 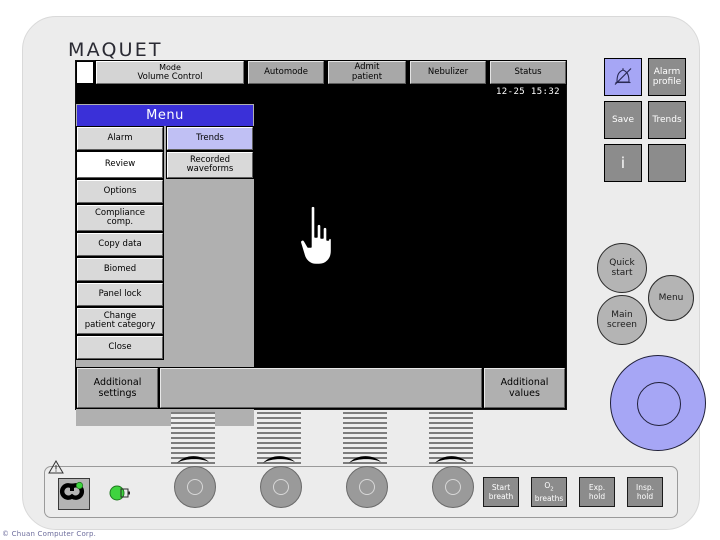 I want to click on menu-item-panel-lock: Panel lock, so click(x=120, y=294).